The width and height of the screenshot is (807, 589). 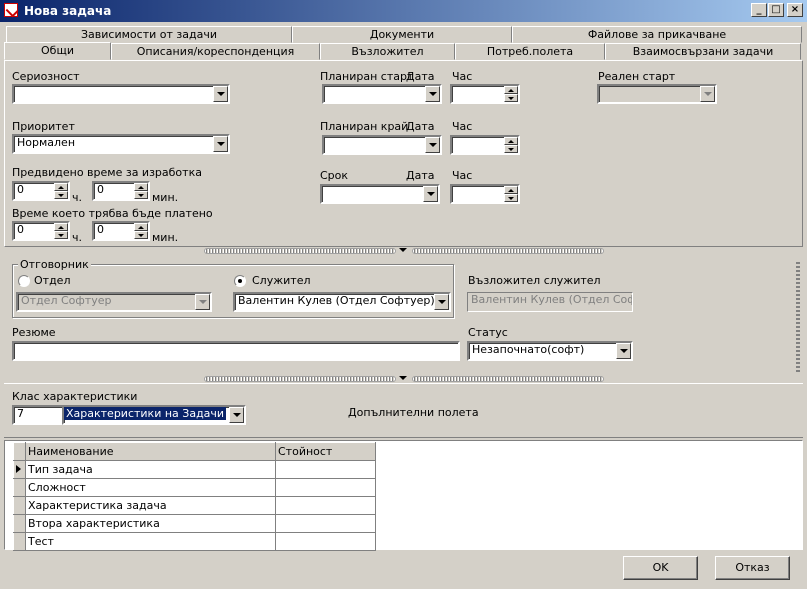 I want to click on planned-start-date-label: Дата, so click(x=420, y=76).